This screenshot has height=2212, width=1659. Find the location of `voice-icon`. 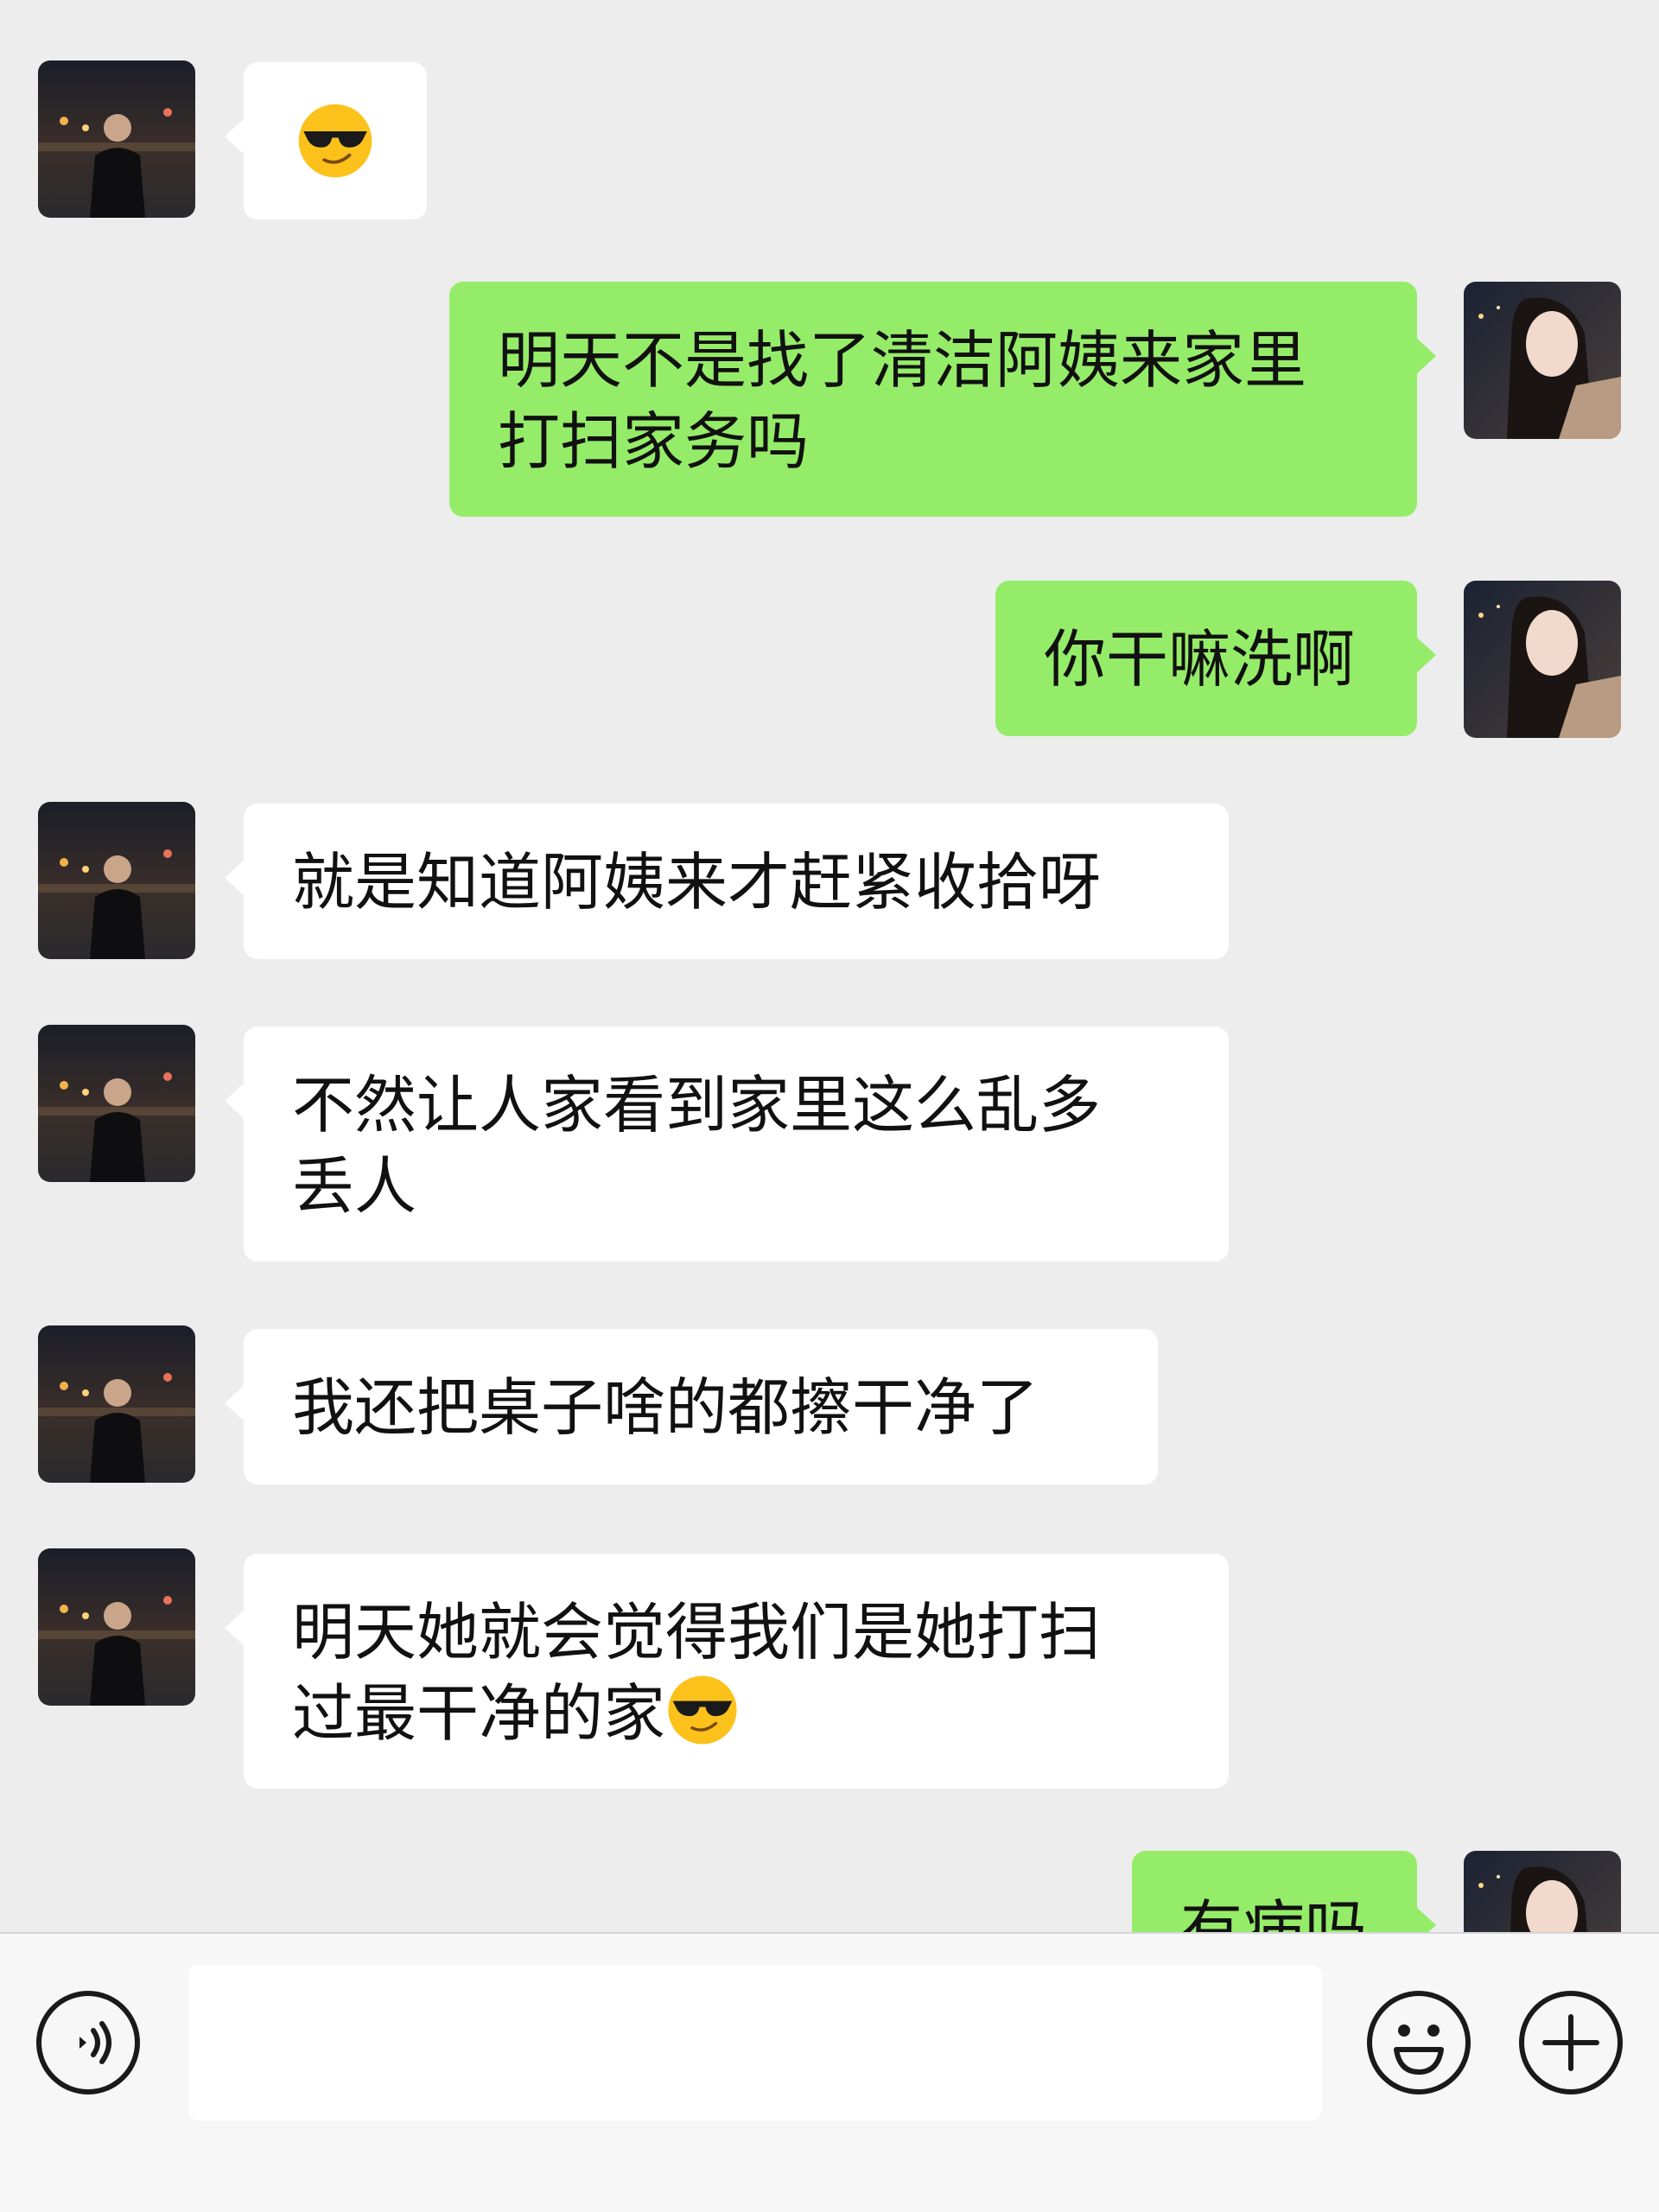

voice-icon is located at coordinates (88, 2043).